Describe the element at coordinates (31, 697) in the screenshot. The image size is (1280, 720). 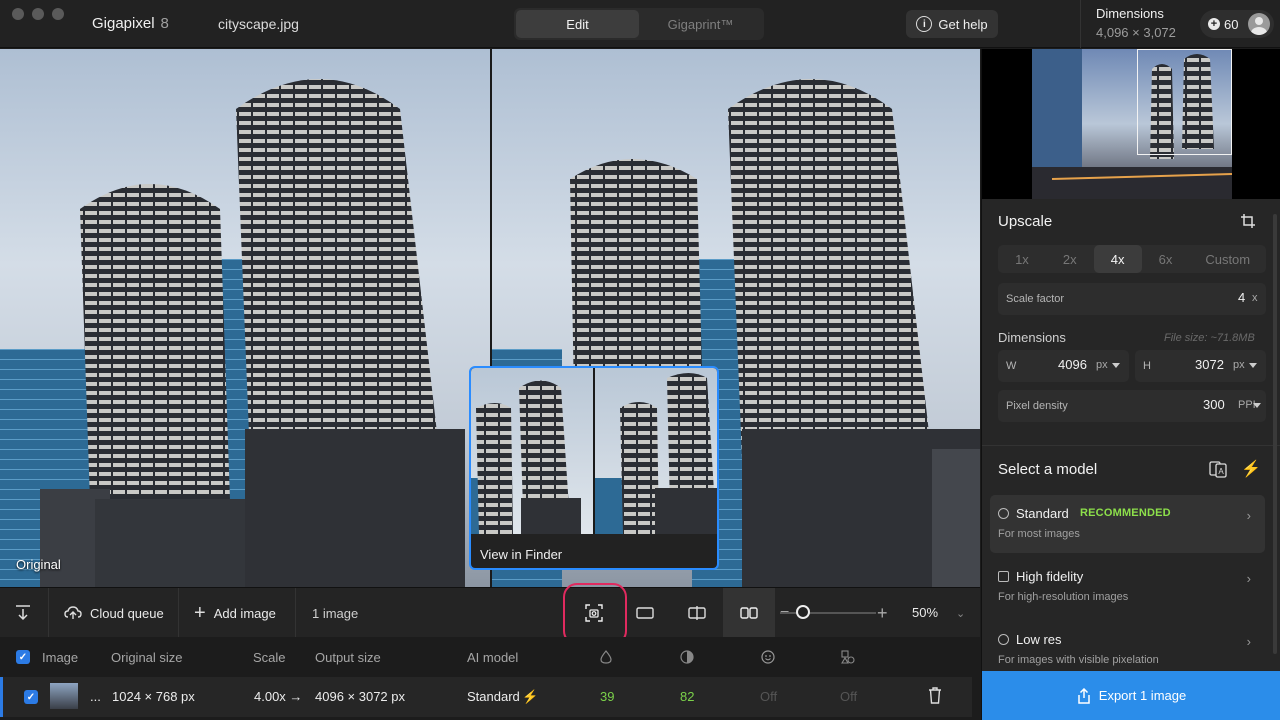
I see `row-checkbox: ✓` at that location.